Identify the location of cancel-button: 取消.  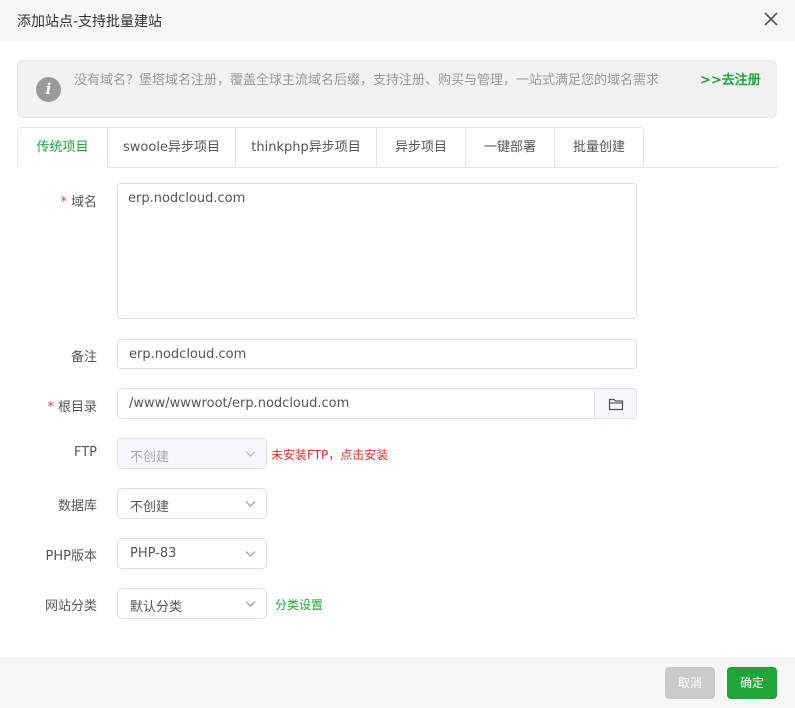
(690, 683).